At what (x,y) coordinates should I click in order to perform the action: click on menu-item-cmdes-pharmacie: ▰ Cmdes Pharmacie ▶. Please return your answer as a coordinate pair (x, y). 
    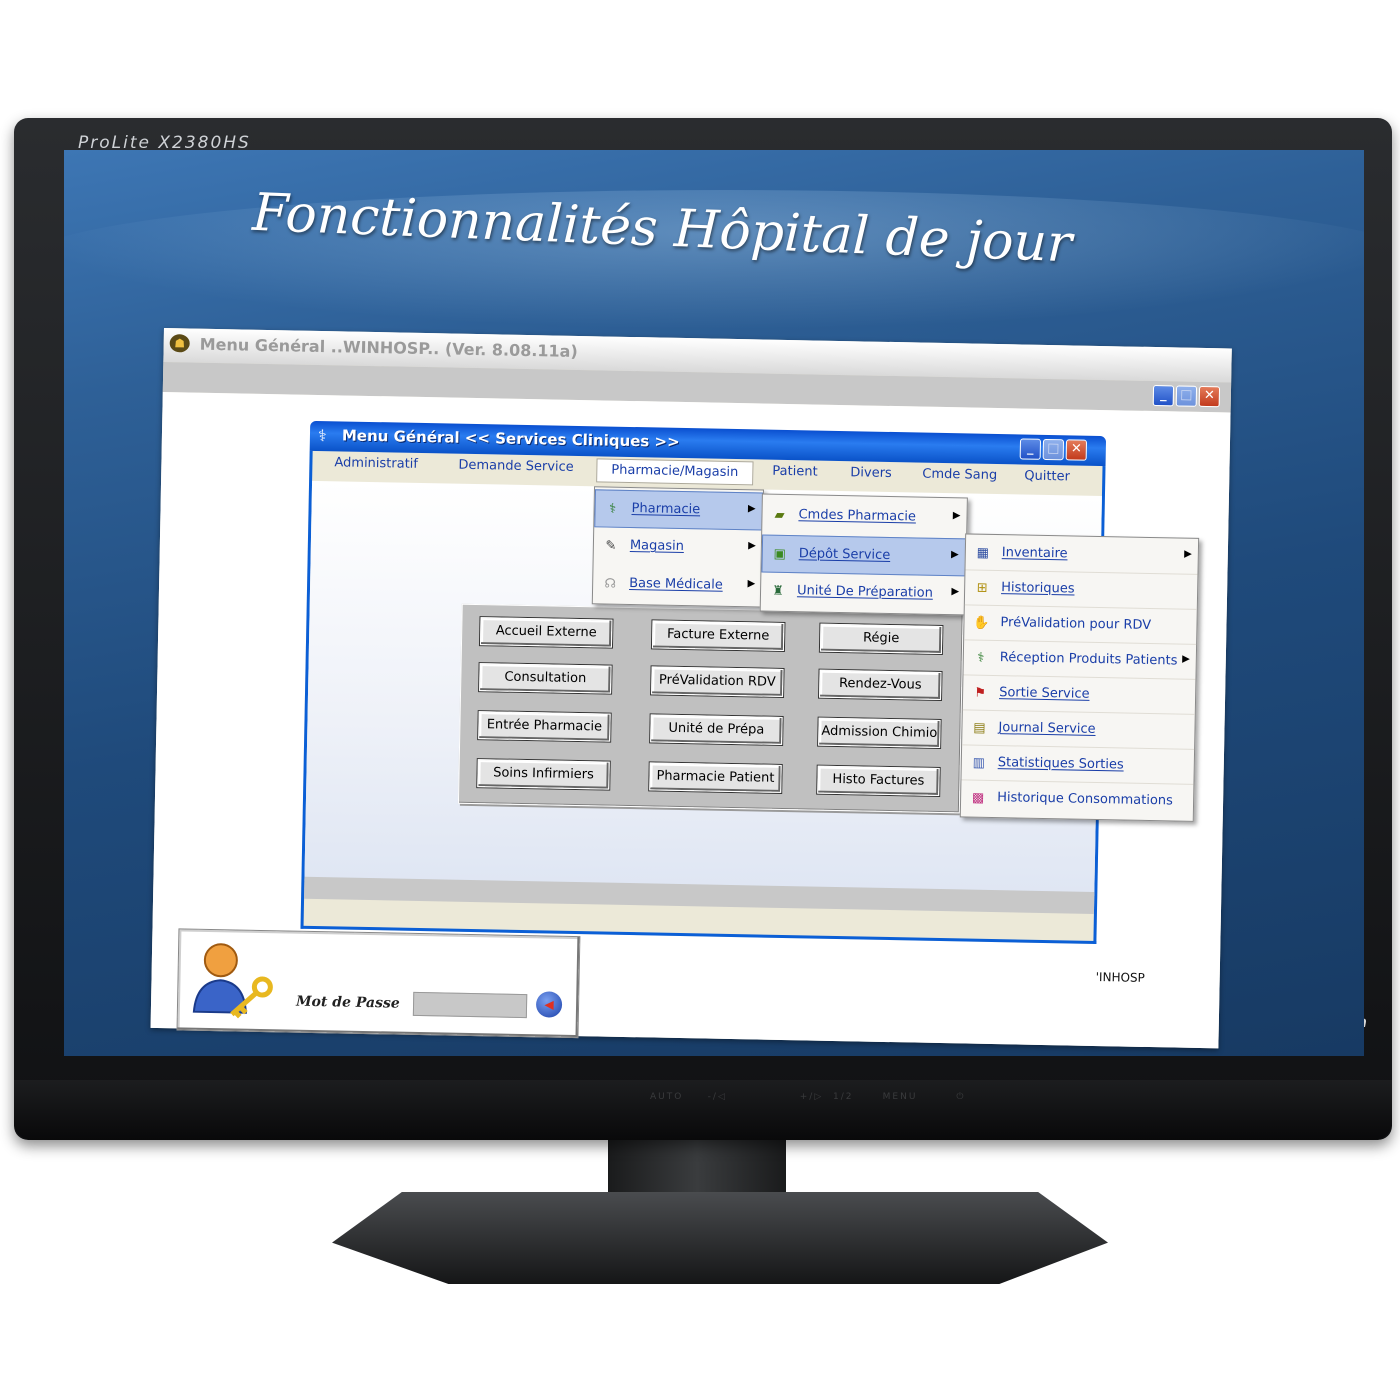
    Looking at the image, I should click on (864, 518).